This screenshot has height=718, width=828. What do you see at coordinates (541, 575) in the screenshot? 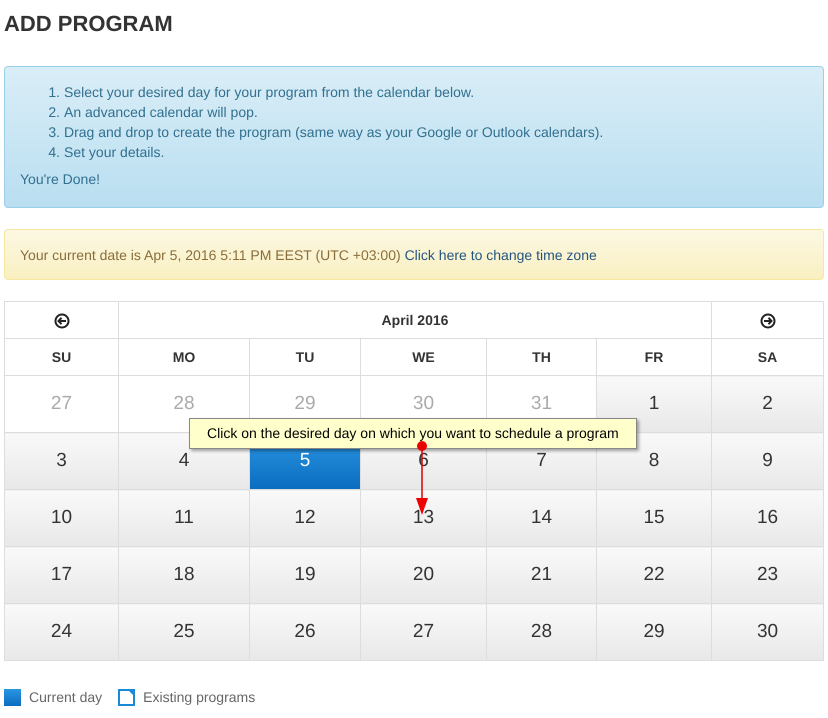
I see `day-cell: 21` at bounding box center [541, 575].